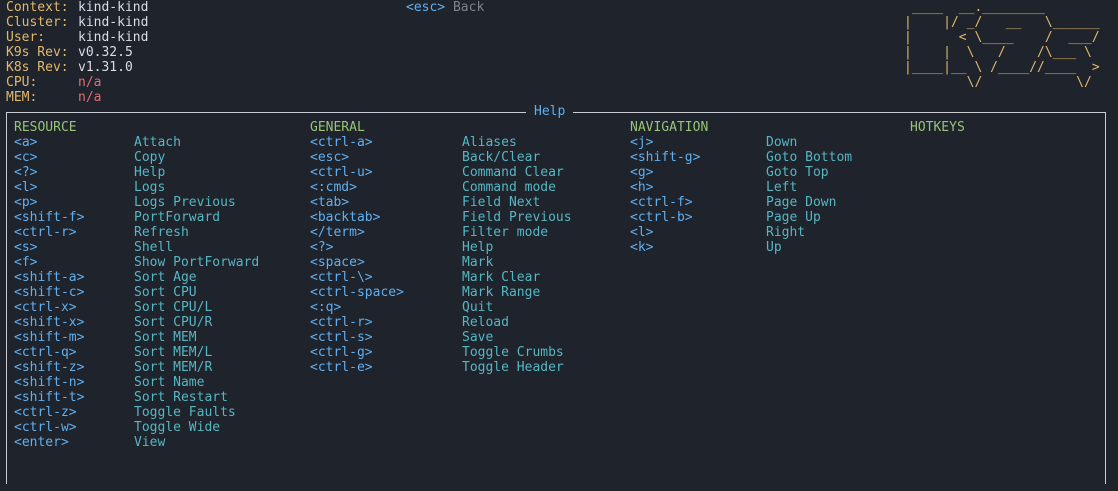 This screenshot has height=491, width=1118. Describe the element at coordinates (185, 202) in the screenshot. I see `shortcut-description: Logs Previous` at that location.